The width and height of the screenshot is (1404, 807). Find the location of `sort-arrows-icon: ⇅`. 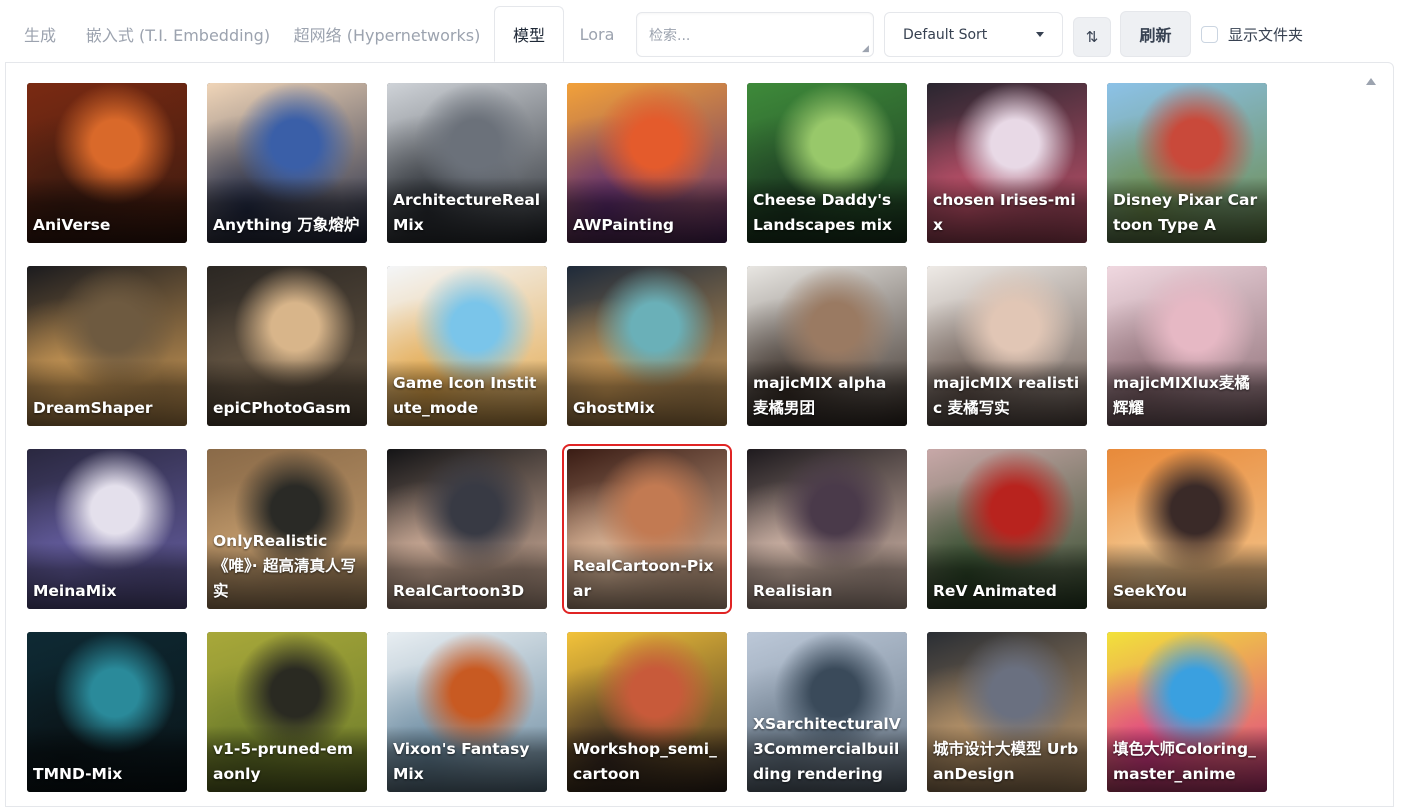

sort-arrows-icon: ⇅ is located at coordinates (1092, 37).